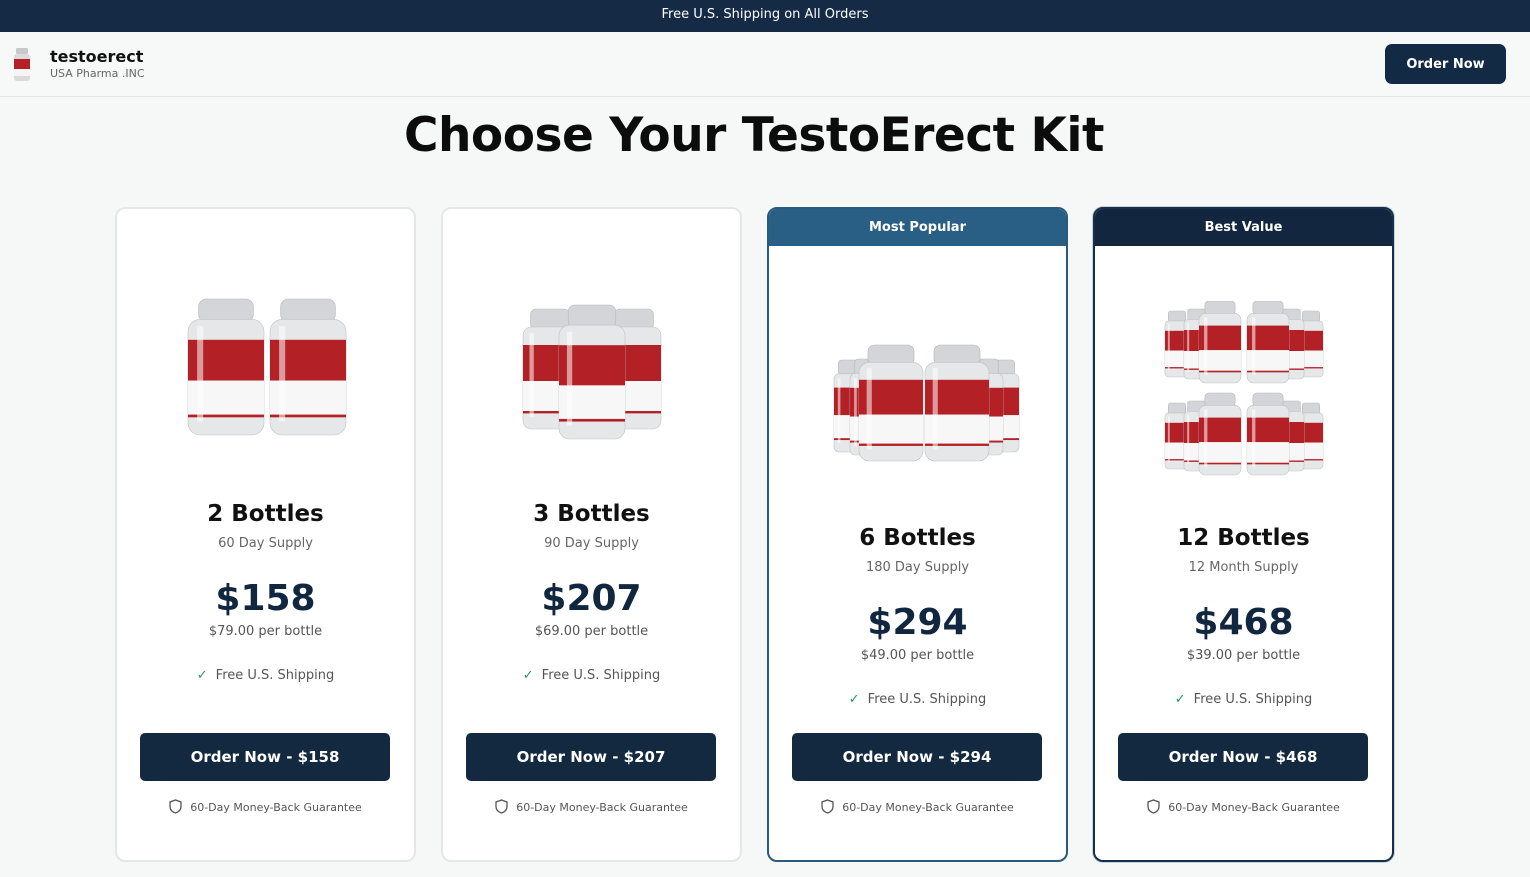  Describe the element at coordinates (591, 631) in the screenshot. I see `card-per-bottle: $69.00 per bottle` at that location.